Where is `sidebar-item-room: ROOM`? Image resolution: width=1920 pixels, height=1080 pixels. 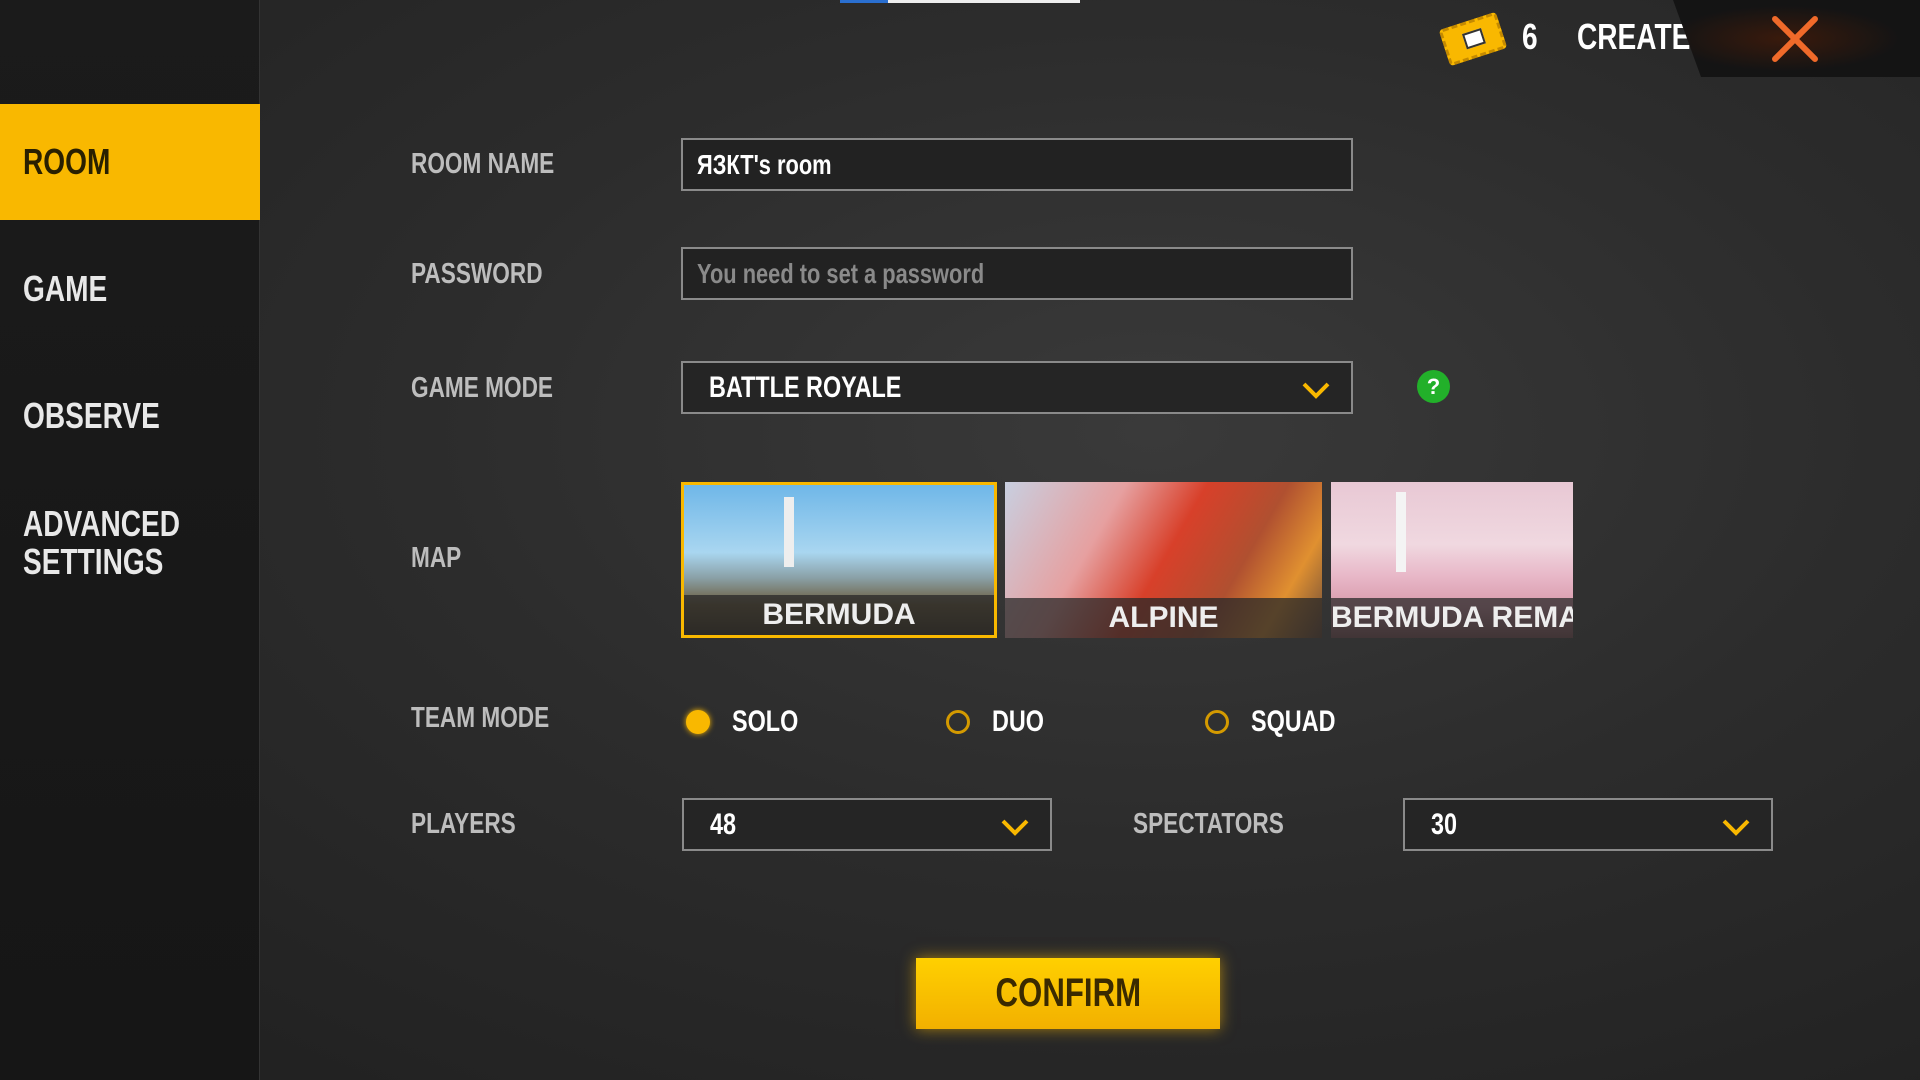 sidebar-item-room: ROOM is located at coordinates (130, 162).